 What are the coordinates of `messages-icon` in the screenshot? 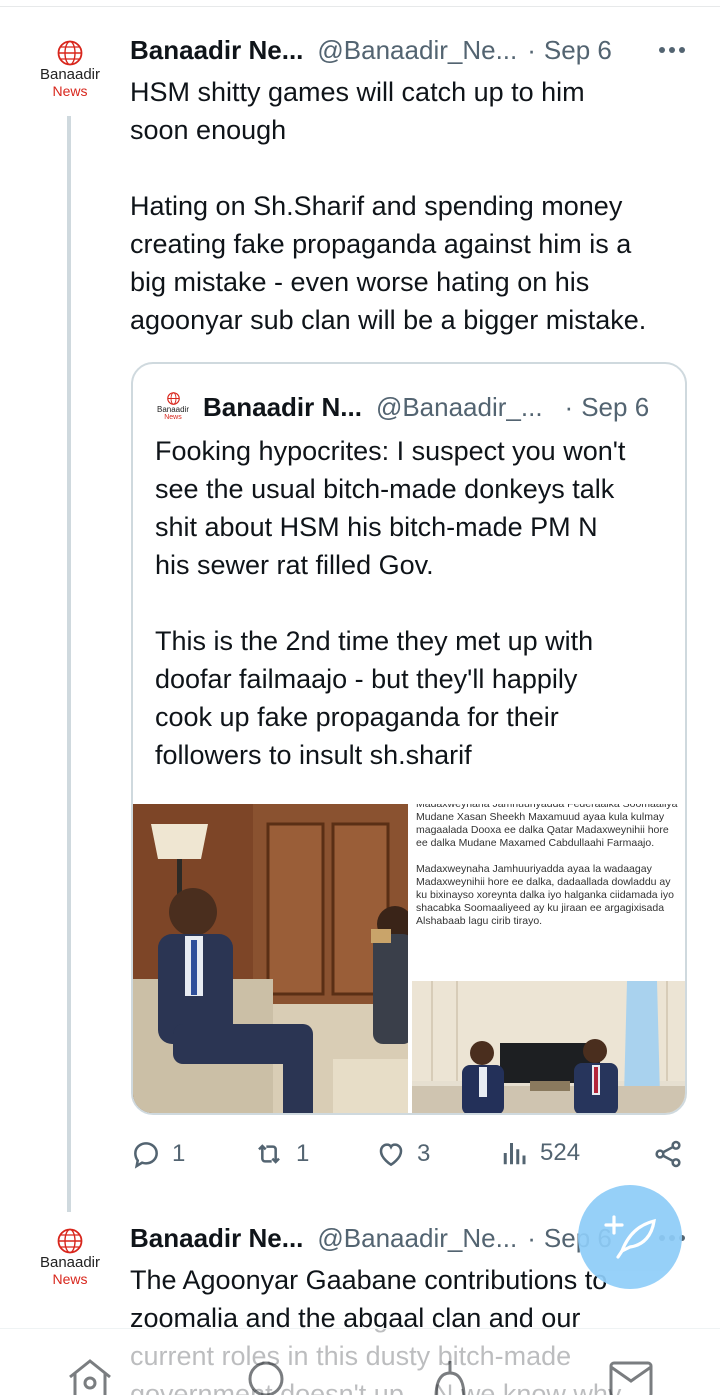 It's located at (631, 1376).